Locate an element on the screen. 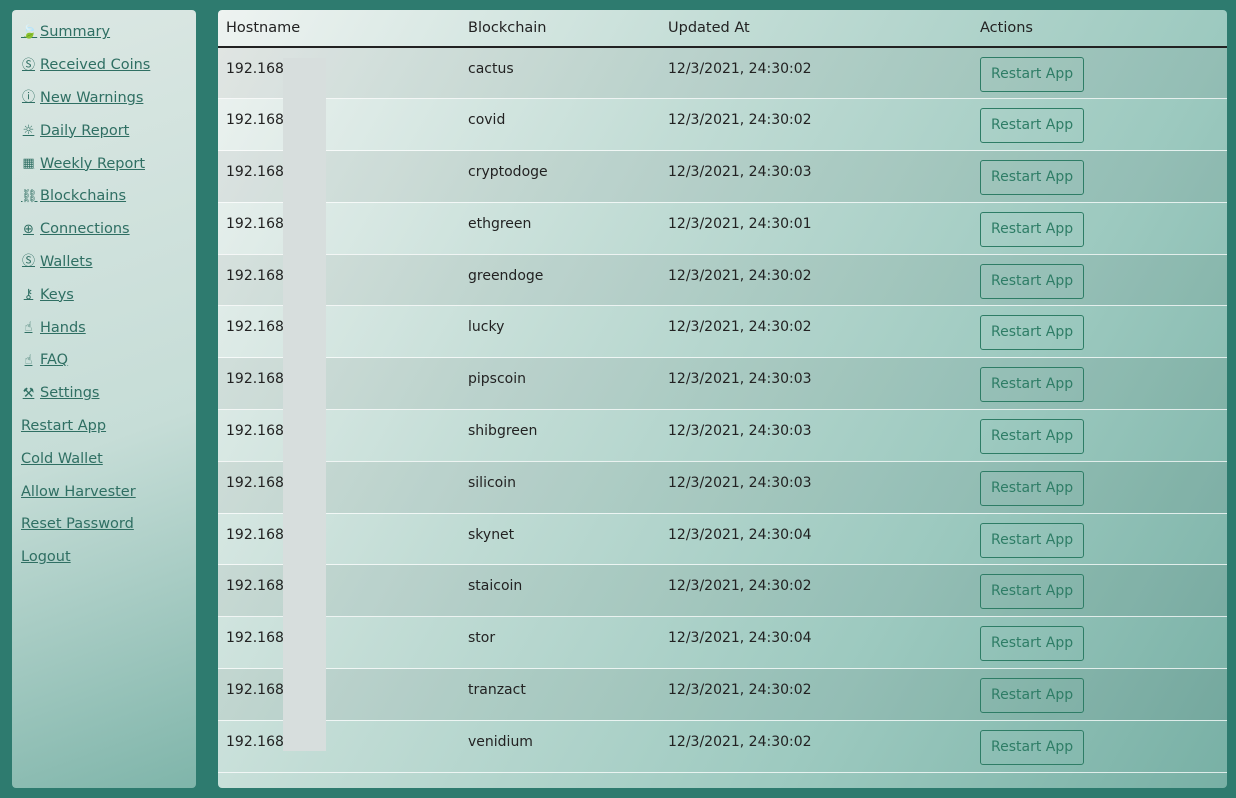  blockchain-cell: stor is located at coordinates (560, 643).